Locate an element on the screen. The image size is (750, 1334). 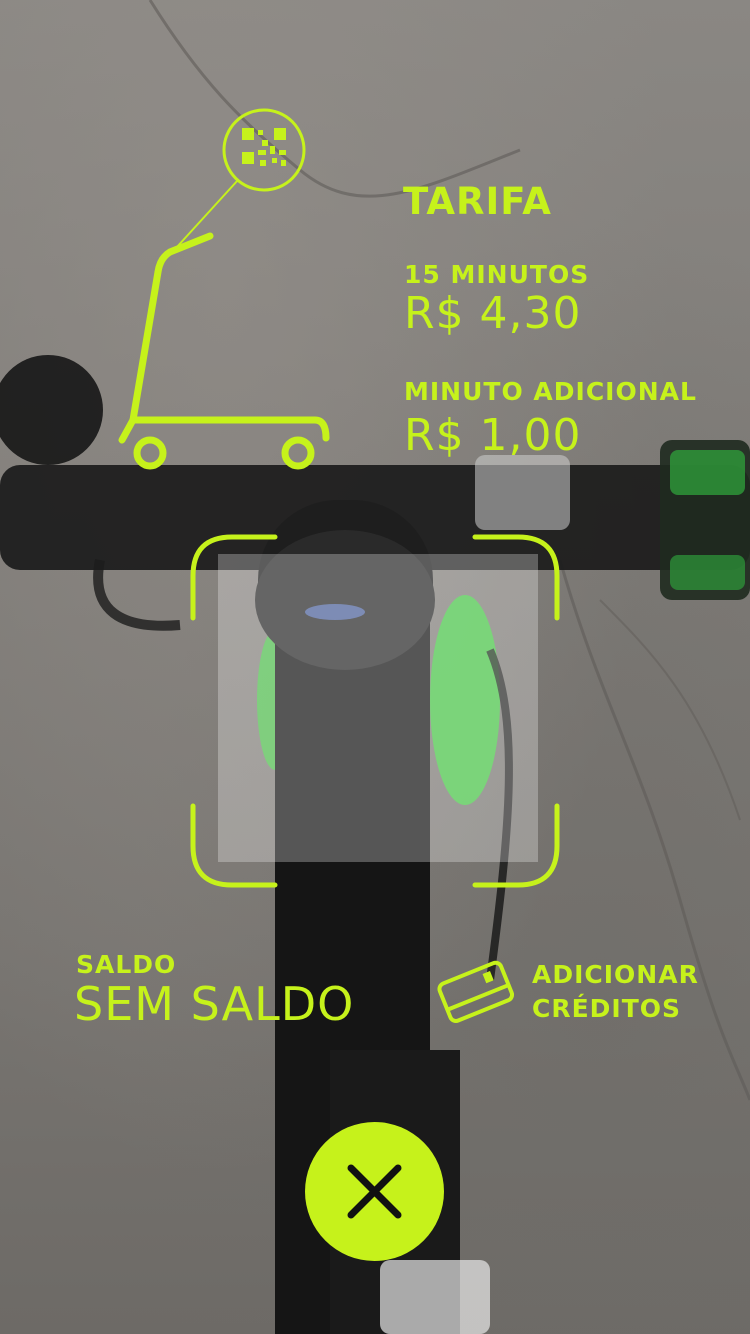
tariff-price-15-minutes: R$ 4,30 is located at coordinates (493, 313).